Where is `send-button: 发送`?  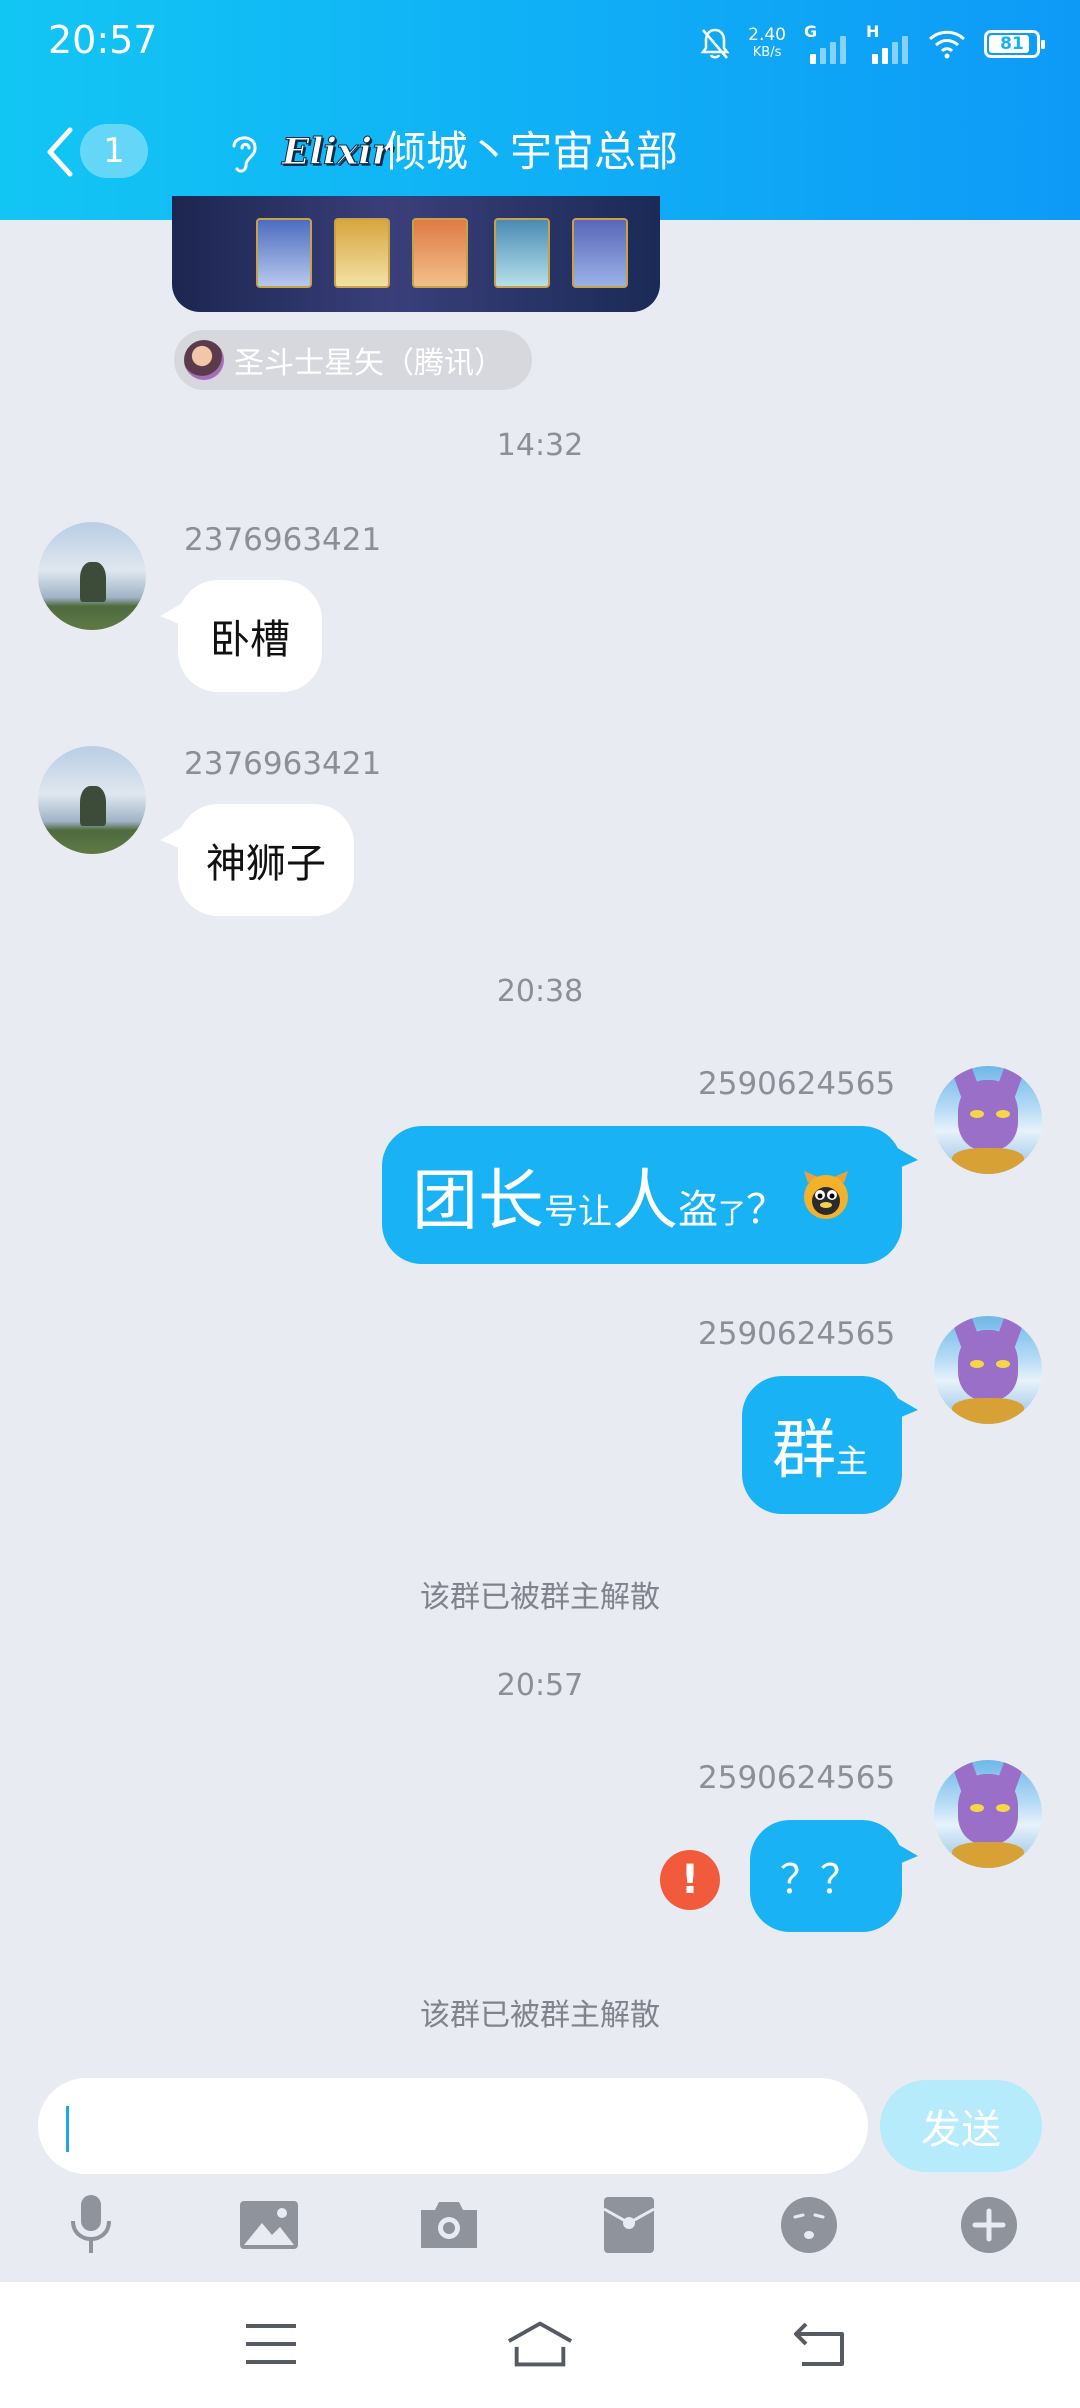
send-button: 发送 is located at coordinates (961, 2126).